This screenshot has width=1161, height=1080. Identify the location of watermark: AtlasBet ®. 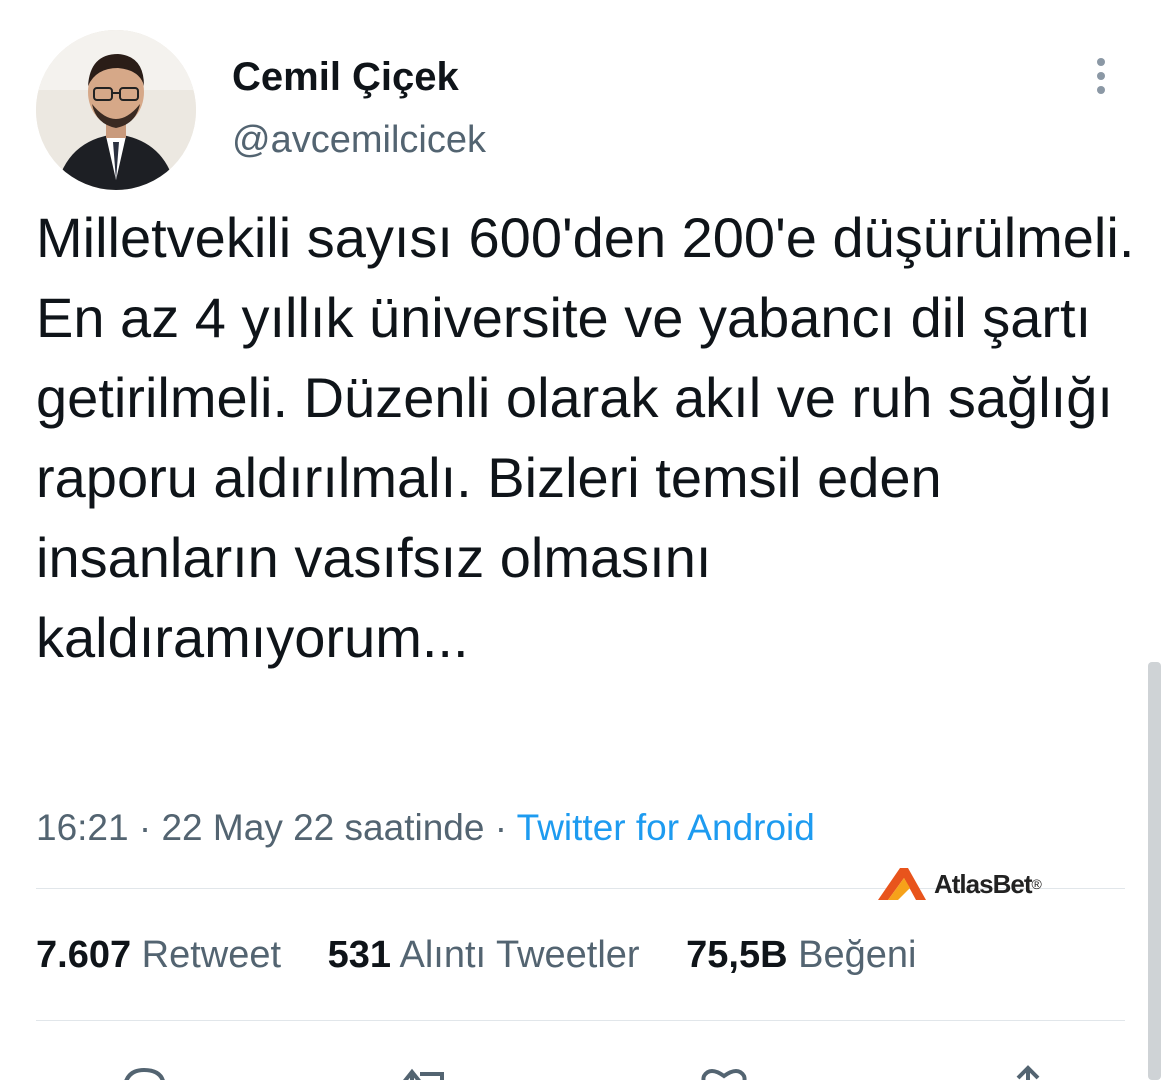
(958, 884).